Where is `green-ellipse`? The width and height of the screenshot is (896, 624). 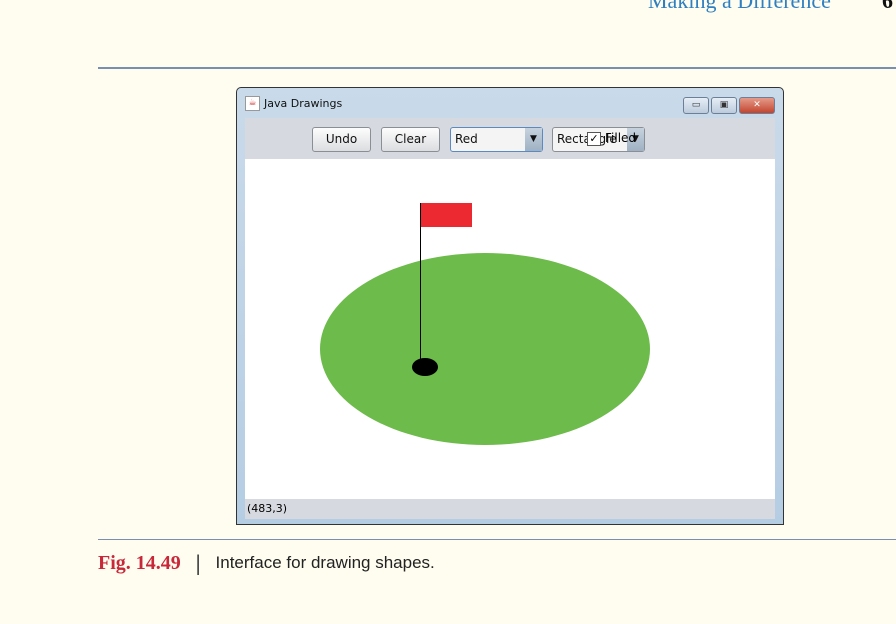
green-ellipse is located at coordinates (485, 349).